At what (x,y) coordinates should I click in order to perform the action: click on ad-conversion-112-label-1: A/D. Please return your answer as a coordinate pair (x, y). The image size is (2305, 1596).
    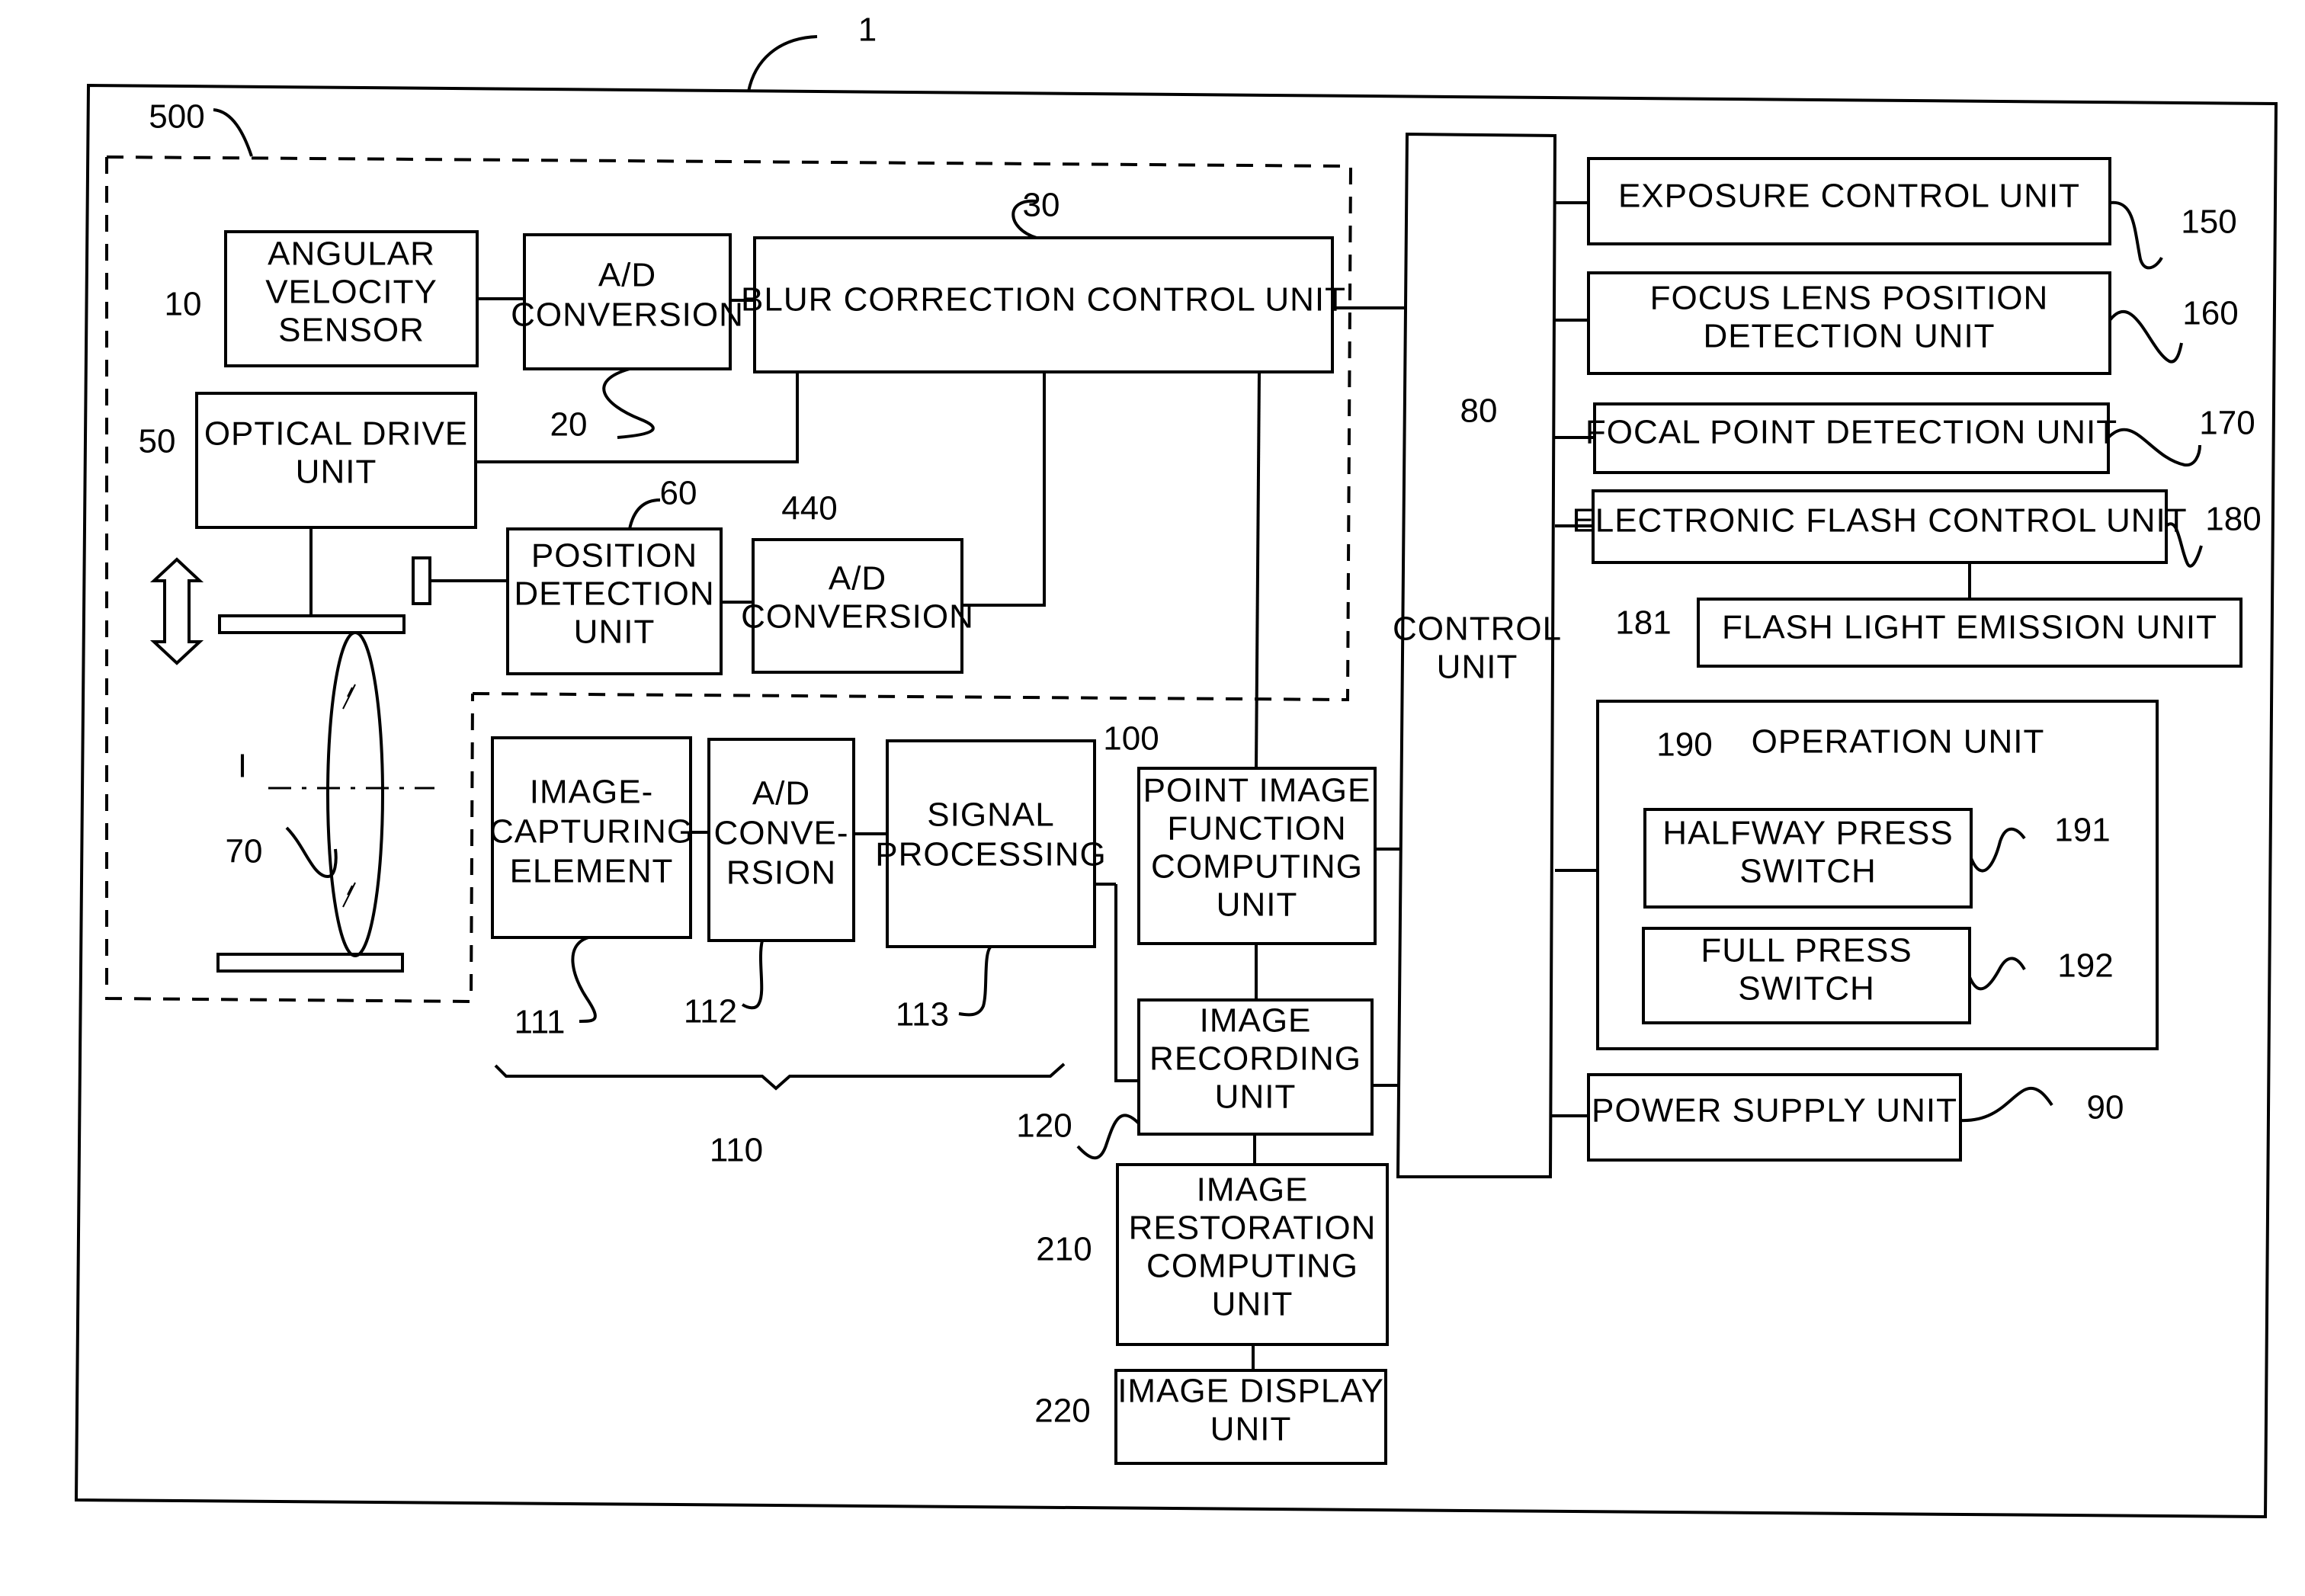
    Looking at the image, I should click on (781, 793).